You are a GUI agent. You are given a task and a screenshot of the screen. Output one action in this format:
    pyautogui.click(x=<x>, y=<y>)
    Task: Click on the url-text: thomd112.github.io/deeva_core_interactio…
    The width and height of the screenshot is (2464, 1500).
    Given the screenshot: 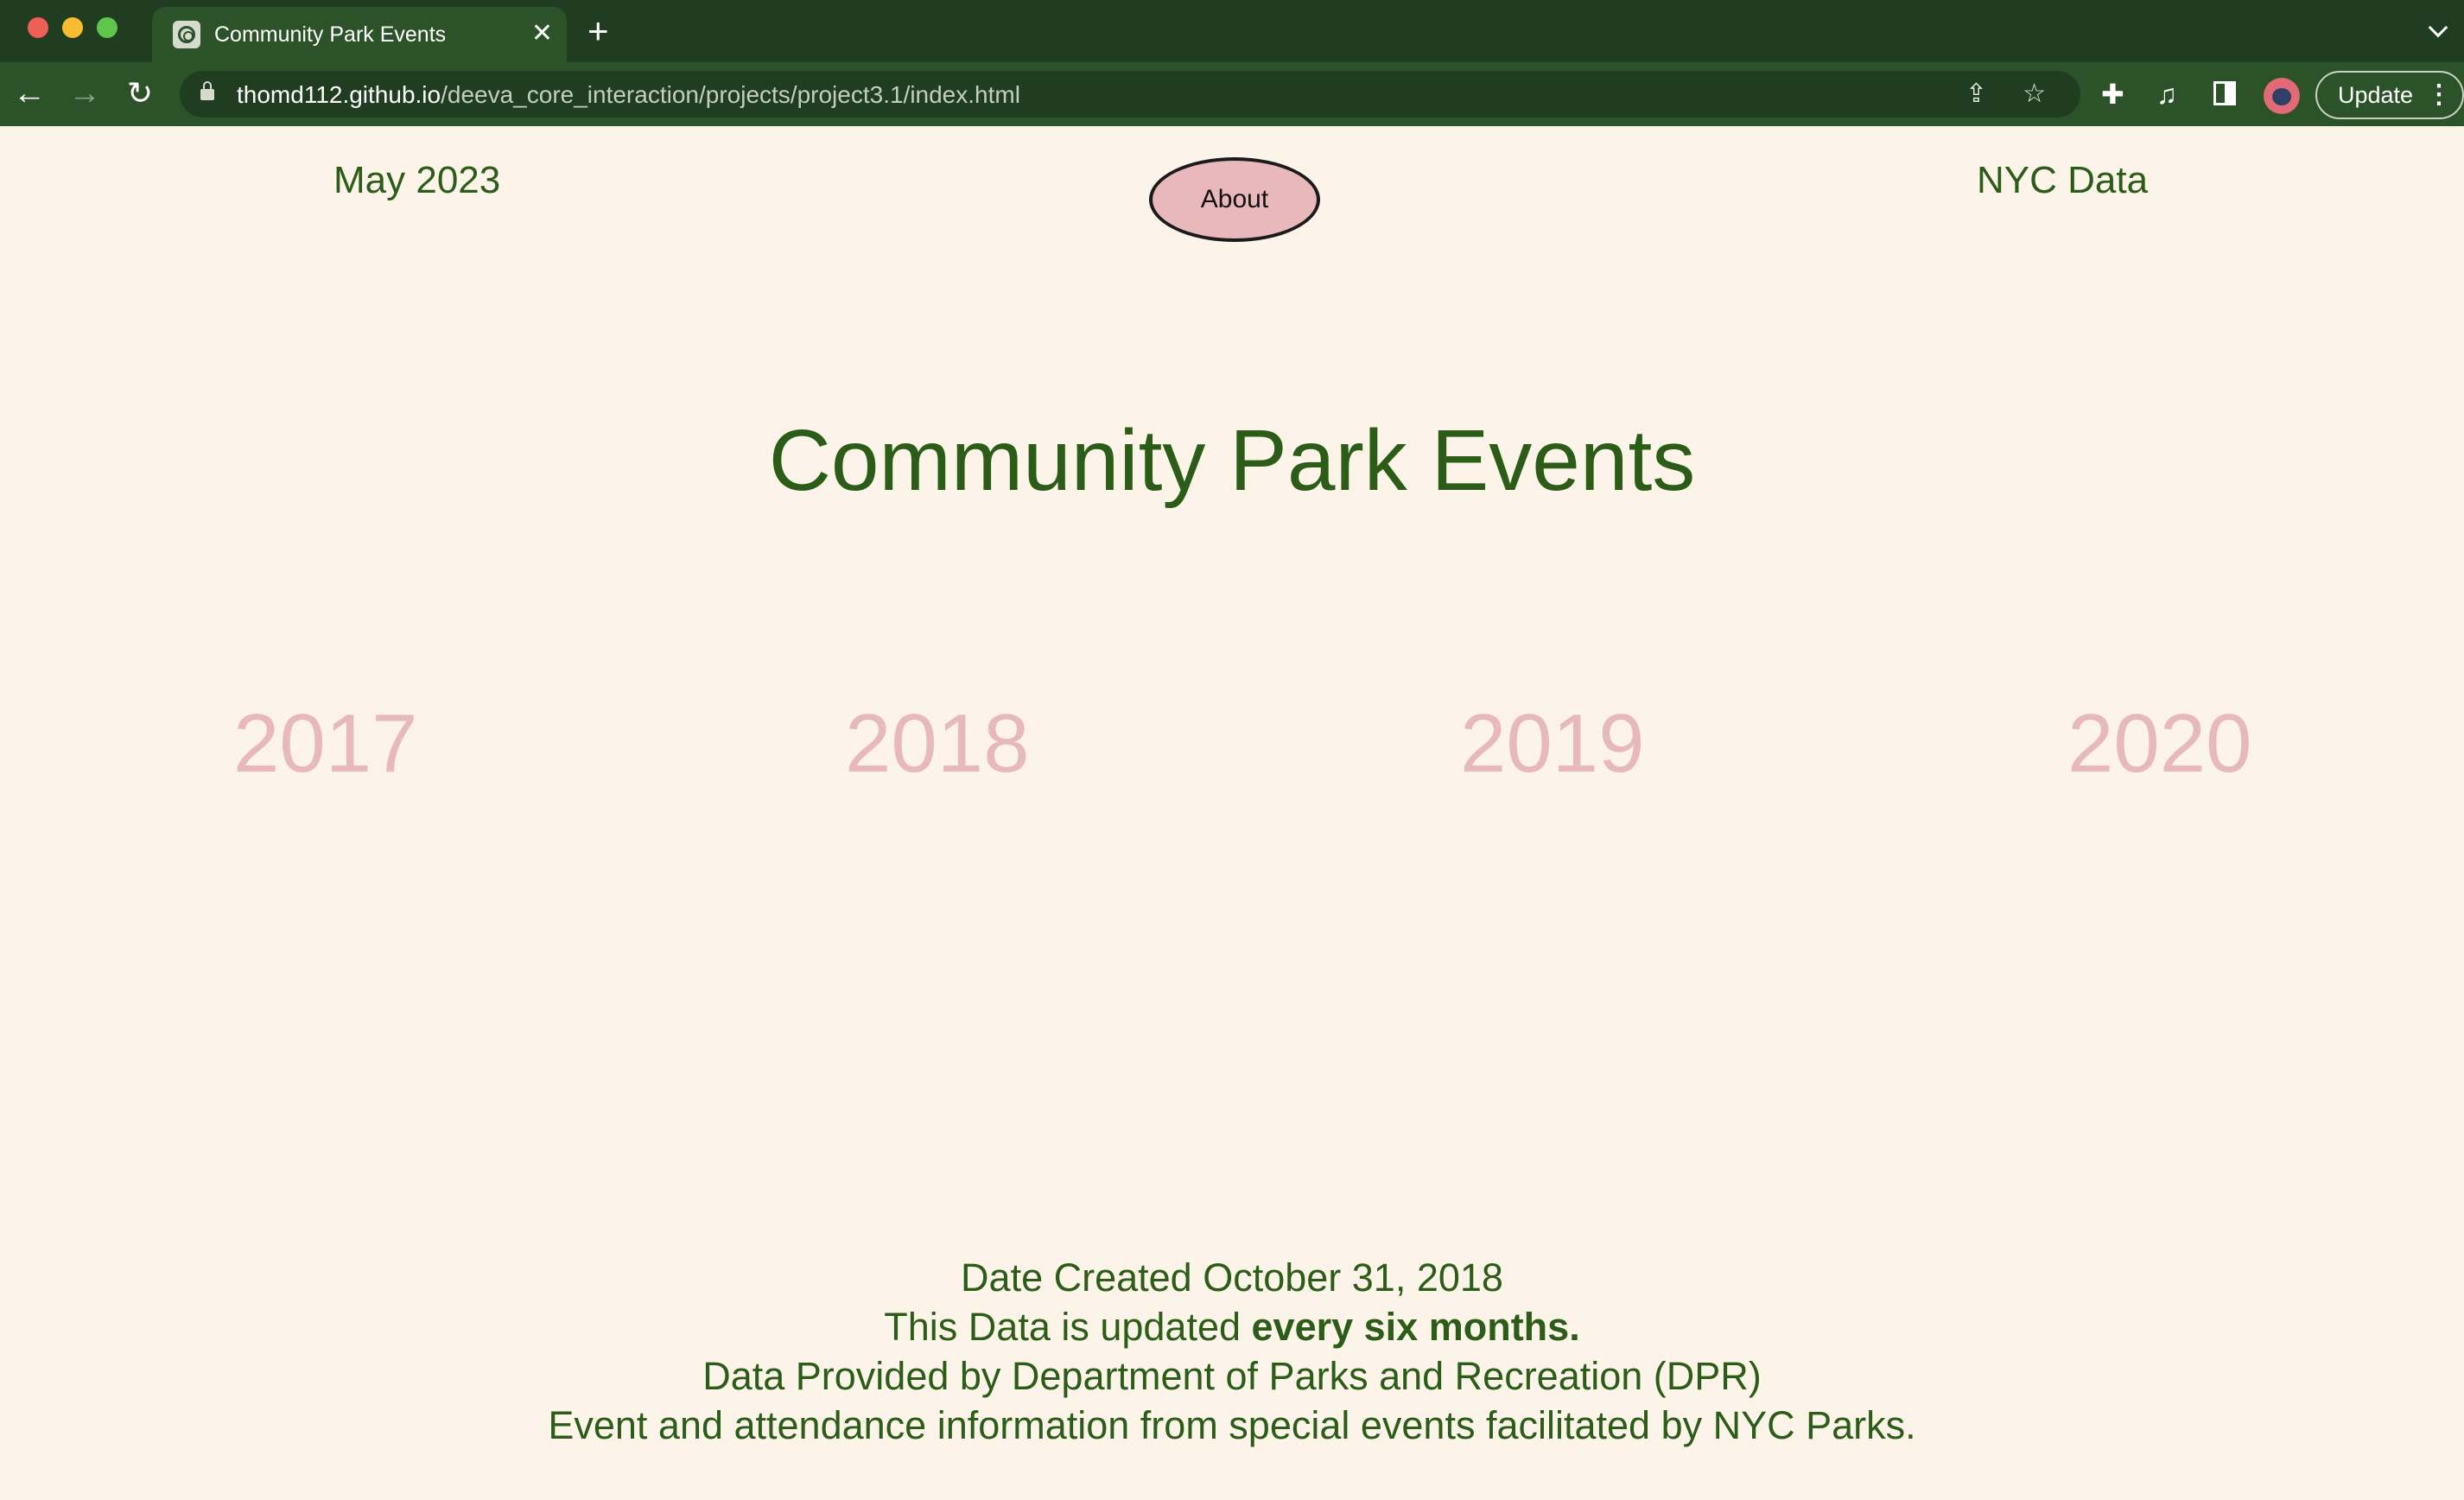 What is the action you would take?
    pyautogui.click(x=628, y=95)
    